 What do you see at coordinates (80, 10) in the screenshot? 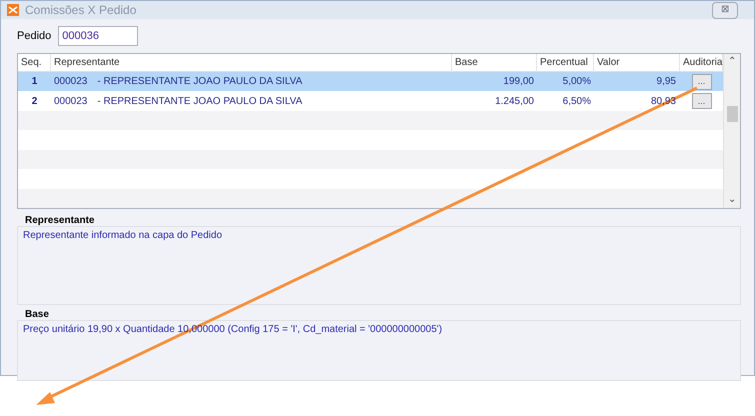
I see `window-title: Comissões X Pedido` at bounding box center [80, 10].